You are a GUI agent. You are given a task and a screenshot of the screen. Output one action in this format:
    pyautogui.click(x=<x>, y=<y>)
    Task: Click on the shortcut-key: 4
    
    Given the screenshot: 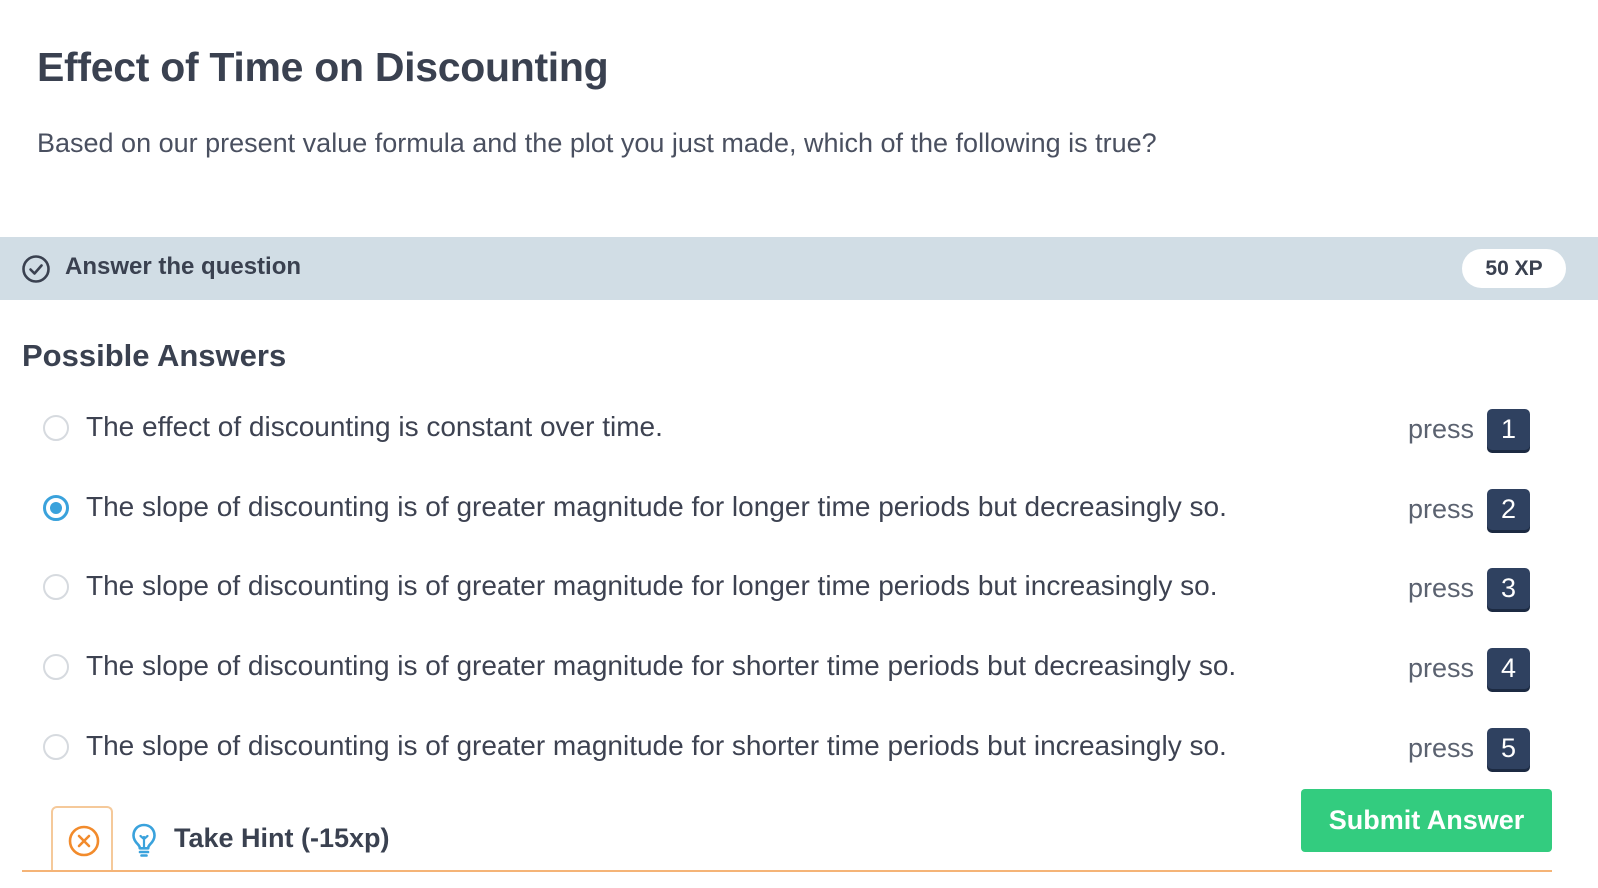 What is the action you would take?
    pyautogui.click(x=1508, y=668)
    